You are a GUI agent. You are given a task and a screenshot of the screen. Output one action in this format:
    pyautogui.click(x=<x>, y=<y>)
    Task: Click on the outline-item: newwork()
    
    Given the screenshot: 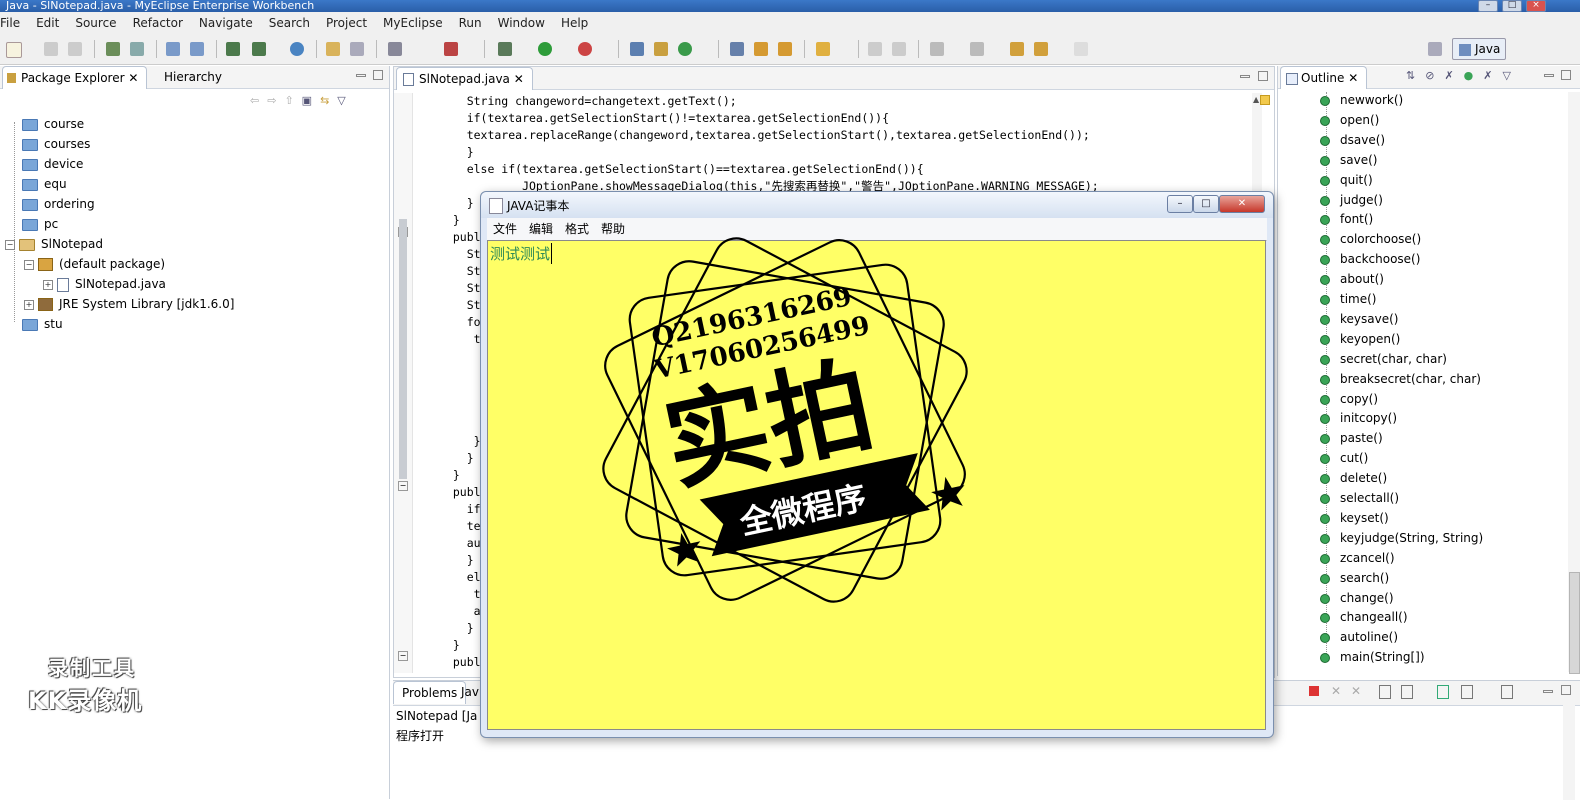 What is the action you would take?
    pyautogui.click(x=1361, y=100)
    